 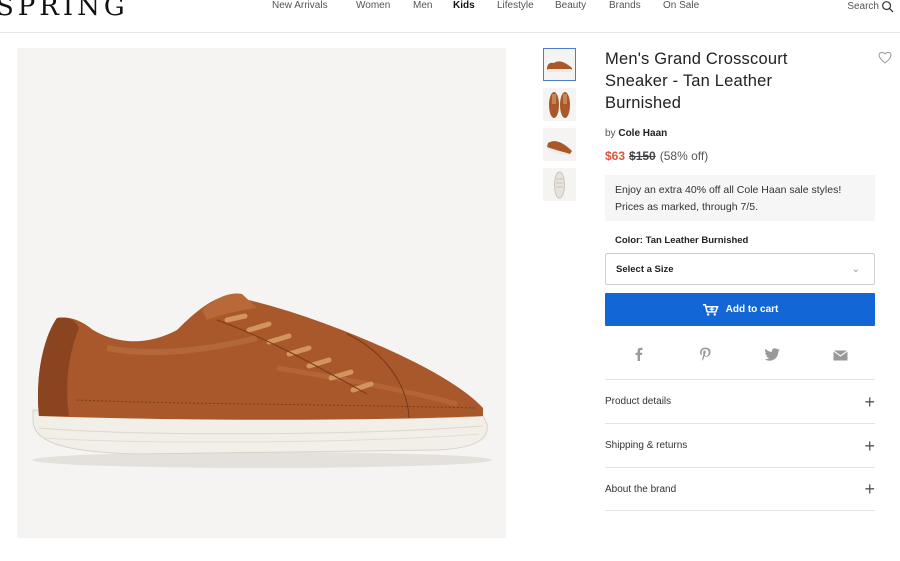 What do you see at coordinates (638, 401) in the screenshot?
I see `accordion-label: Product details` at bounding box center [638, 401].